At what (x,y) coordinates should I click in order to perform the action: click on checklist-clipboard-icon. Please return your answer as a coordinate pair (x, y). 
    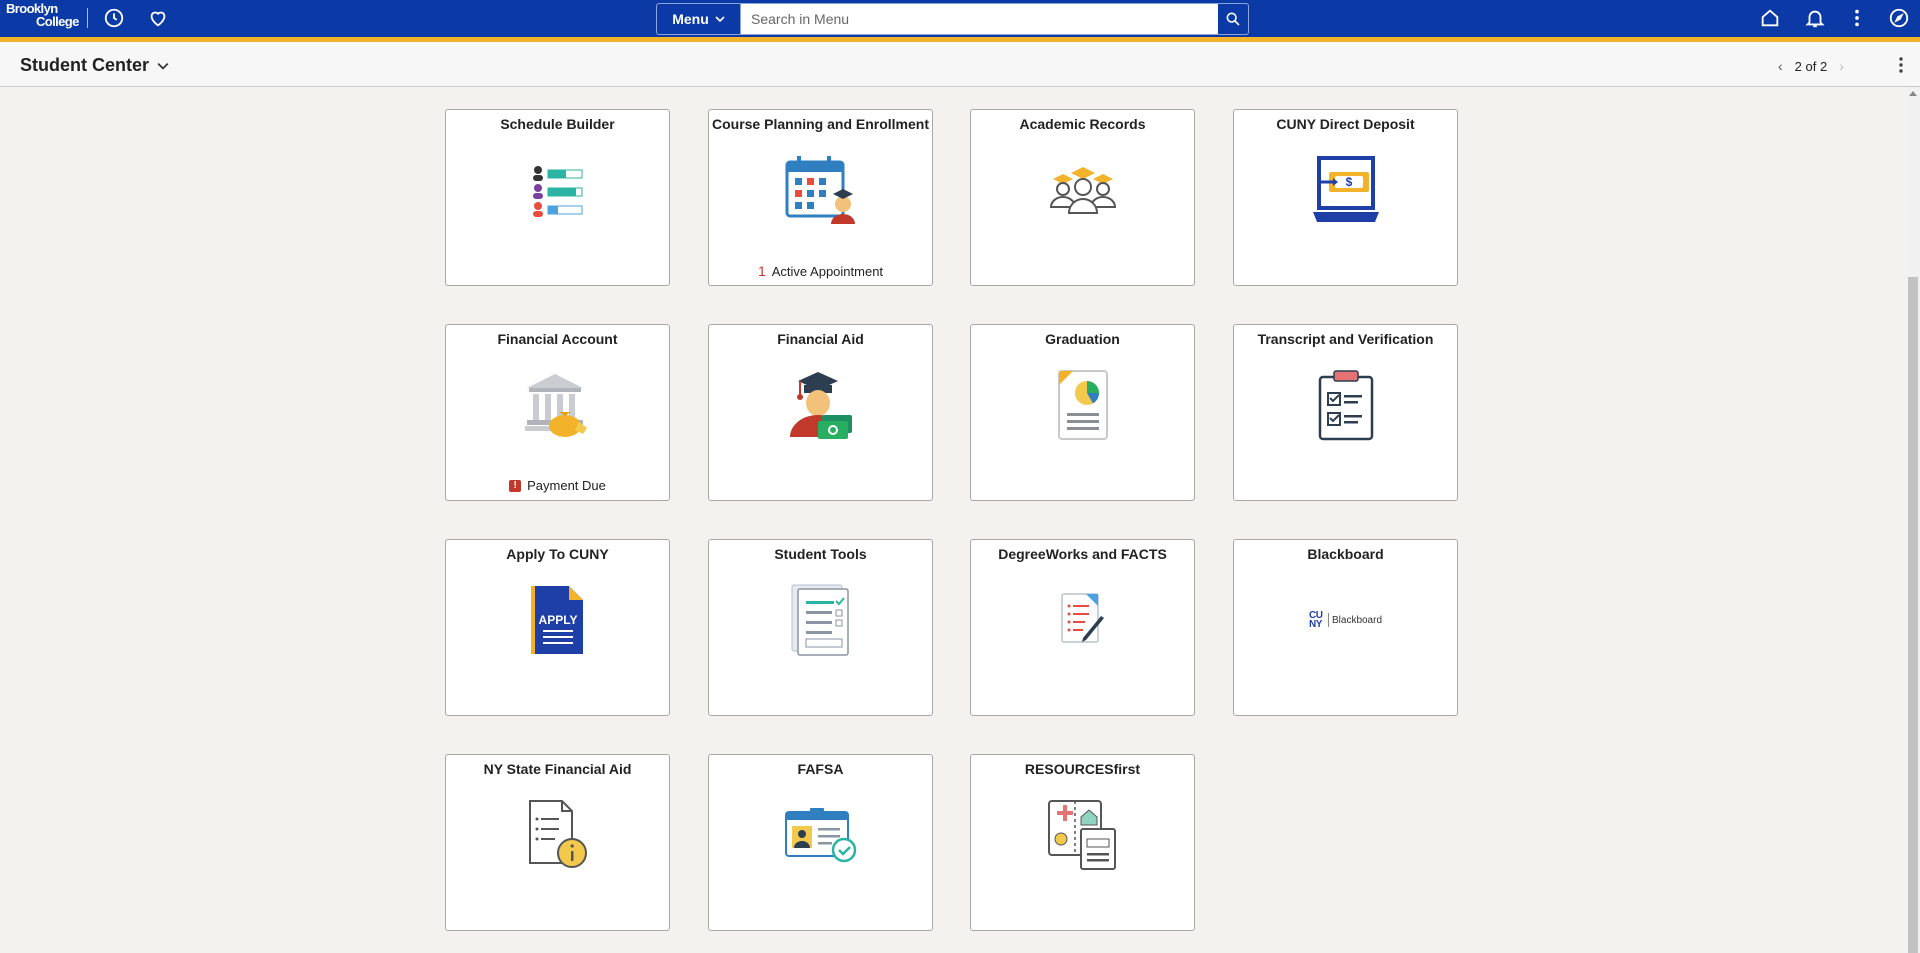
    Looking at the image, I should click on (1345, 405).